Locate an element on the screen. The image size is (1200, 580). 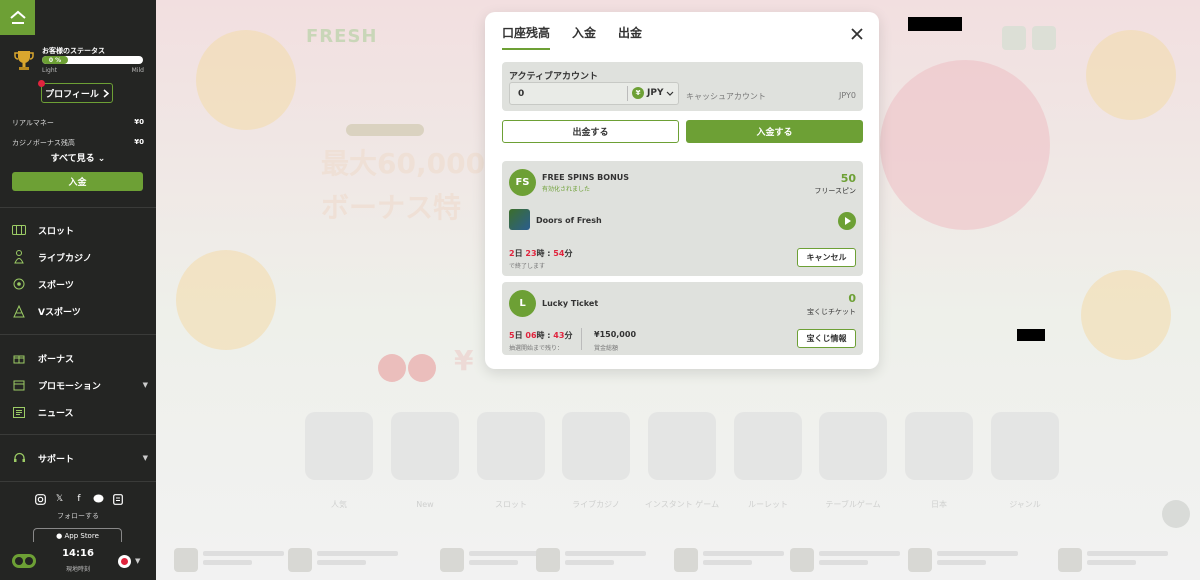
game-thumbnail is located at coordinates (519, 219).